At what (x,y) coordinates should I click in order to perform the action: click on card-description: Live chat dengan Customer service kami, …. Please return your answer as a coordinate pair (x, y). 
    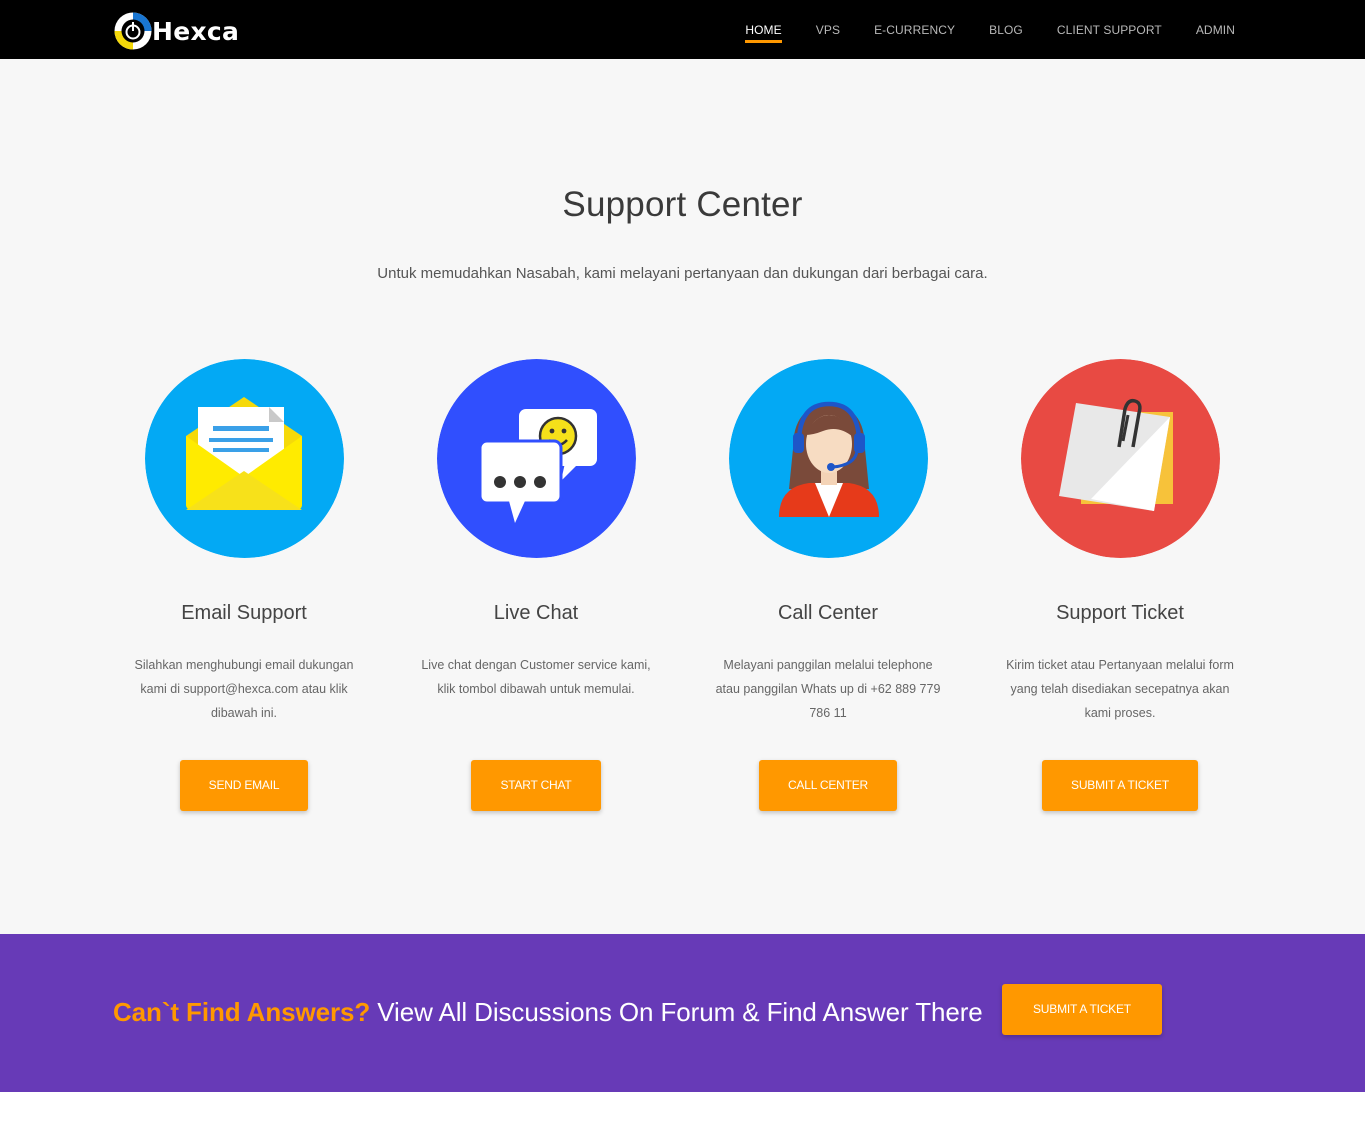
    Looking at the image, I should click on (536, 677).